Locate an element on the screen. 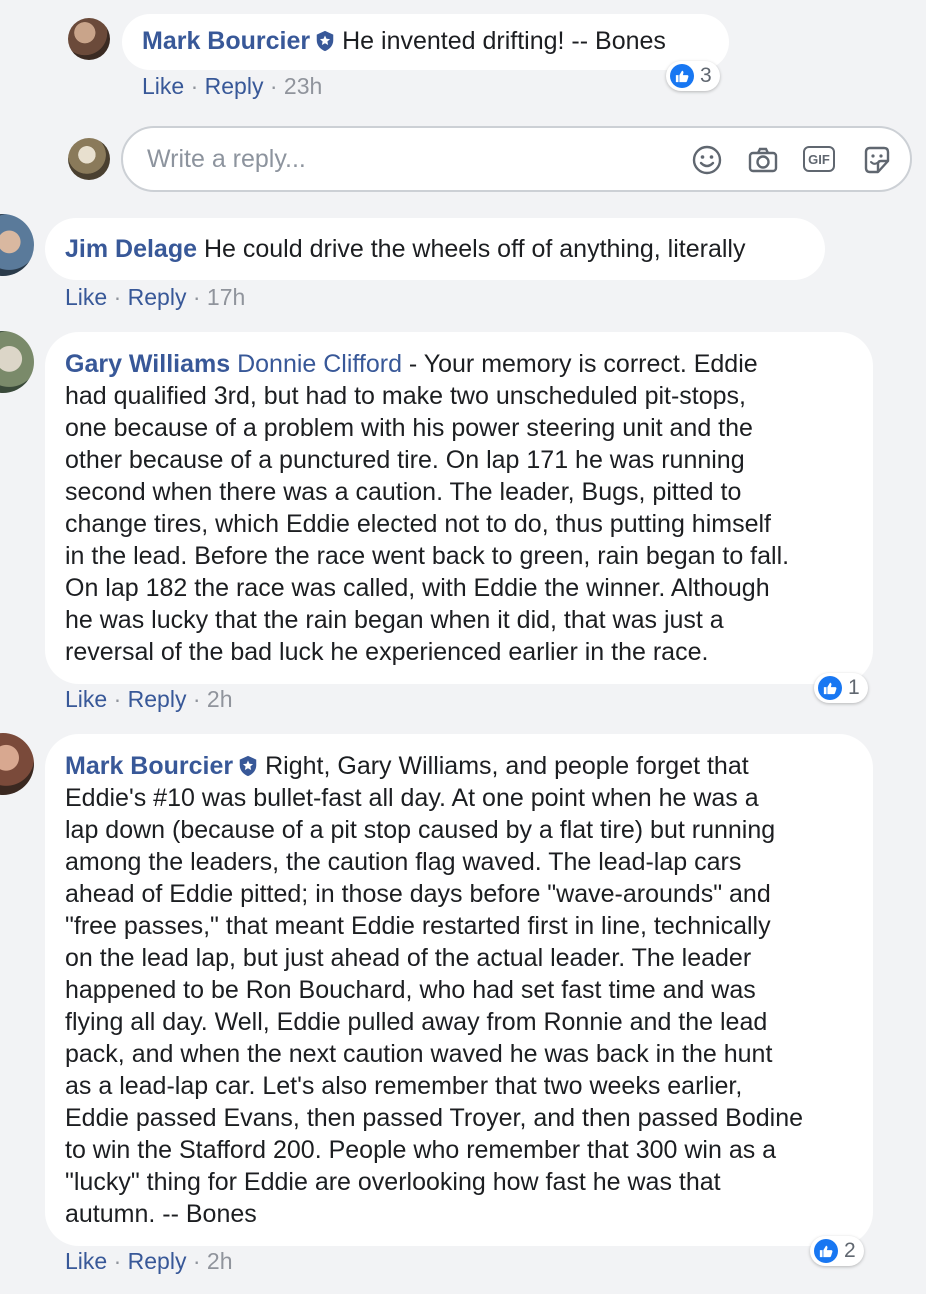 The width and height of the screenshot is (926, 1294). reply-input is located at coordinates (407, 159).